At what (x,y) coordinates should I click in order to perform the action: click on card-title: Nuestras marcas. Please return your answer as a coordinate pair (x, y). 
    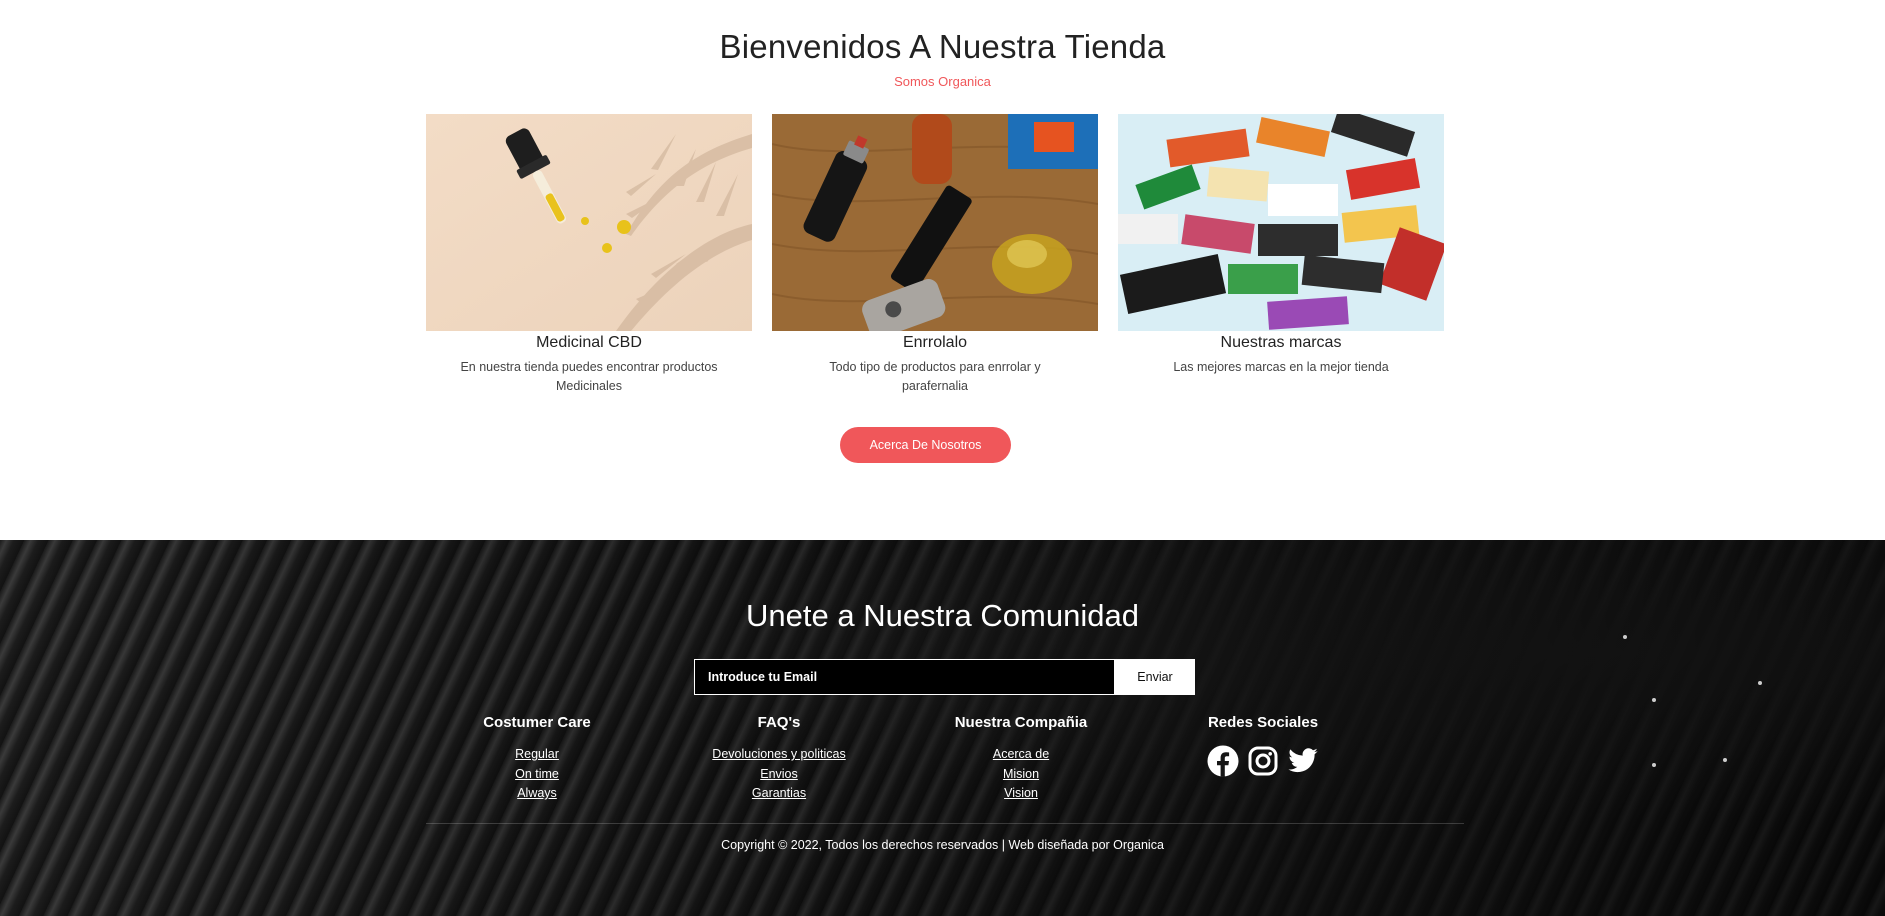
    Looking at the image, I should click on (1281, 342).